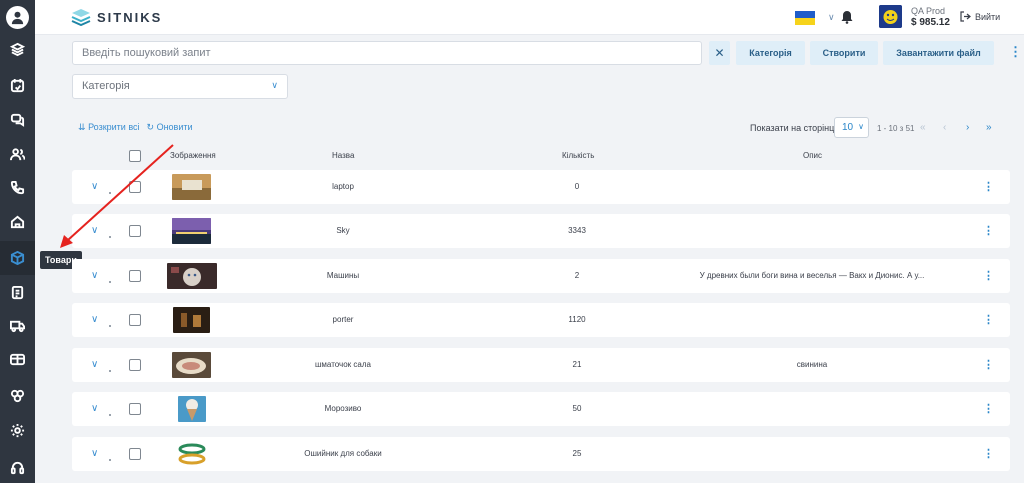 Image resolution: width=1024 pixels, height=483 pixels. I want to click on annotation-arrow, so click(117, 196).